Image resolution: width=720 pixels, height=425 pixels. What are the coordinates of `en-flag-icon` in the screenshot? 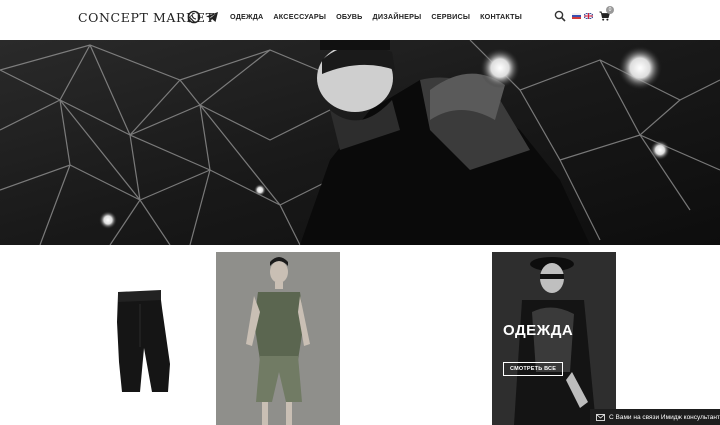 It's located at (588, 16).